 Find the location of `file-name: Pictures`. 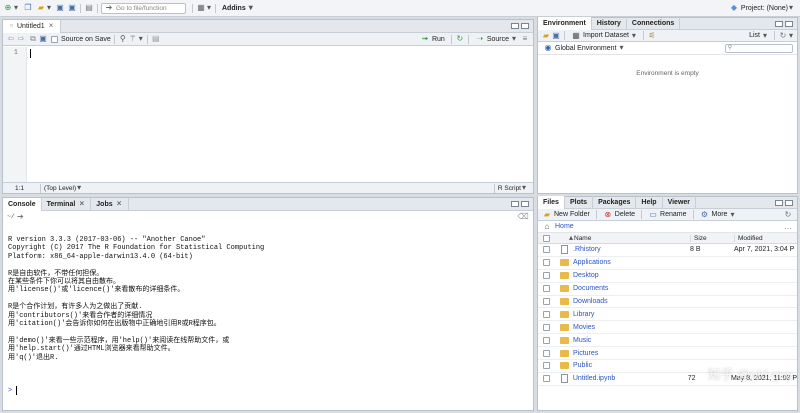

file-name: Pictures is located at coordinates (629, 353).